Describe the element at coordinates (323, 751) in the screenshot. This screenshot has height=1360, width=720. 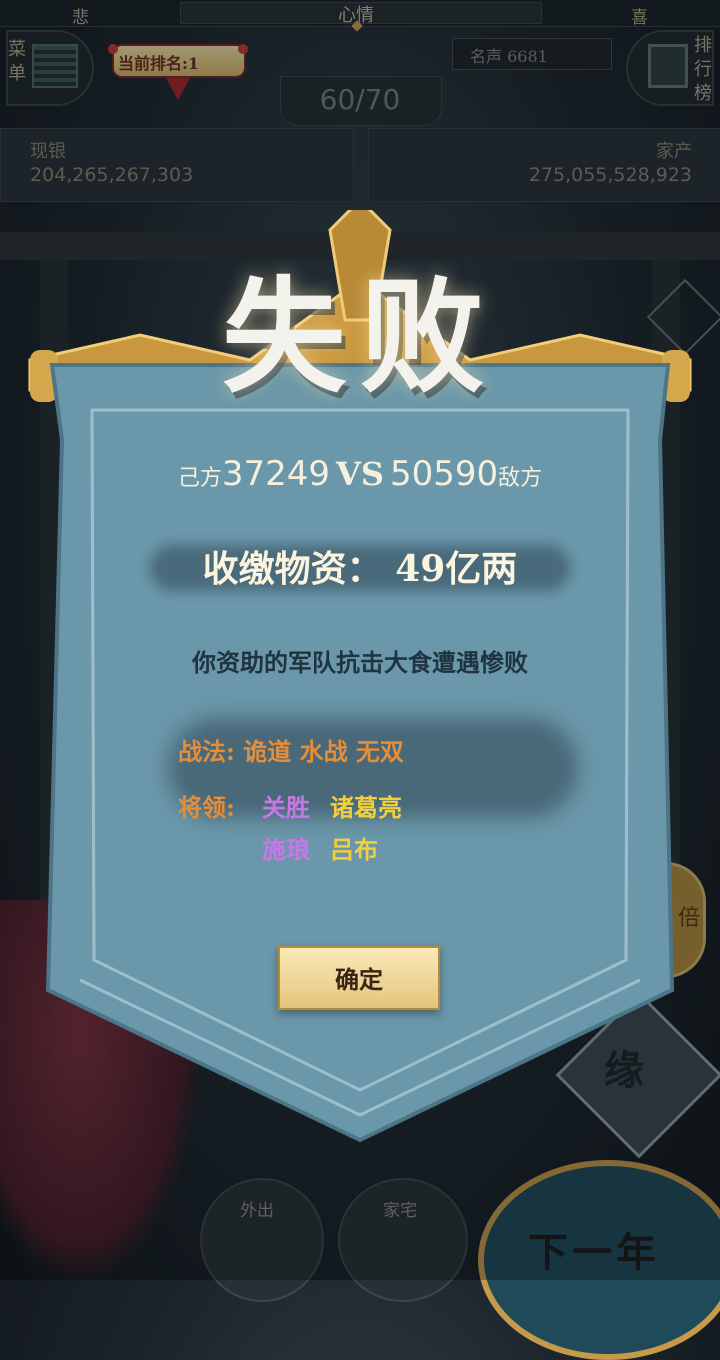
I see `tactics-value: 诡道 水战 无双` at that location.